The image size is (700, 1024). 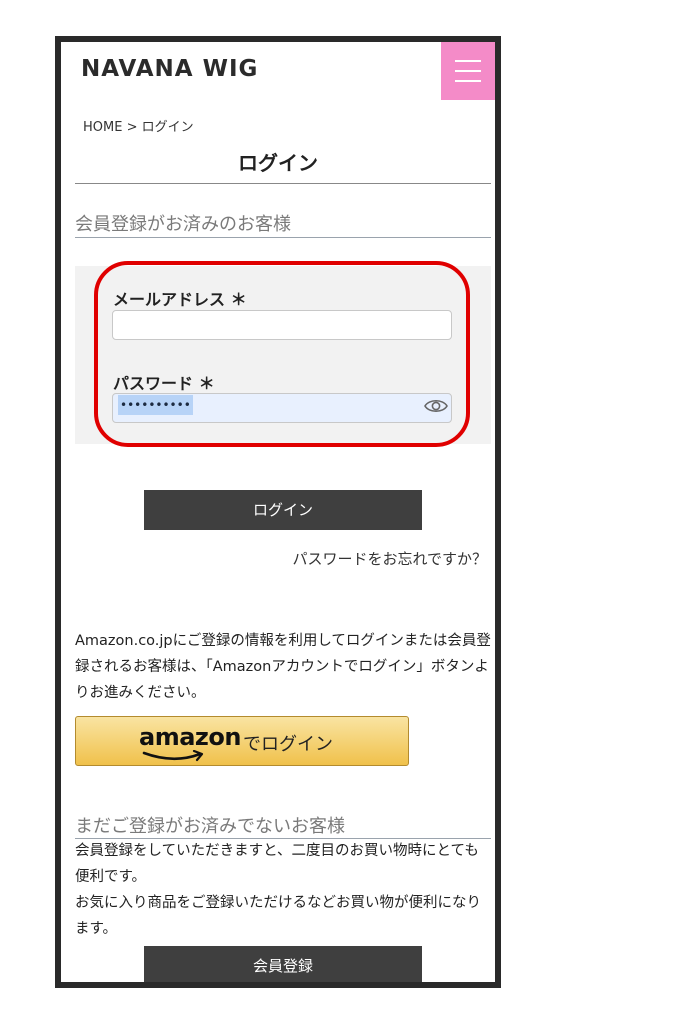 What do you see at coordinates (282, 325) in the screenshot?
I see `email-field` at bounding box center [282, 325].